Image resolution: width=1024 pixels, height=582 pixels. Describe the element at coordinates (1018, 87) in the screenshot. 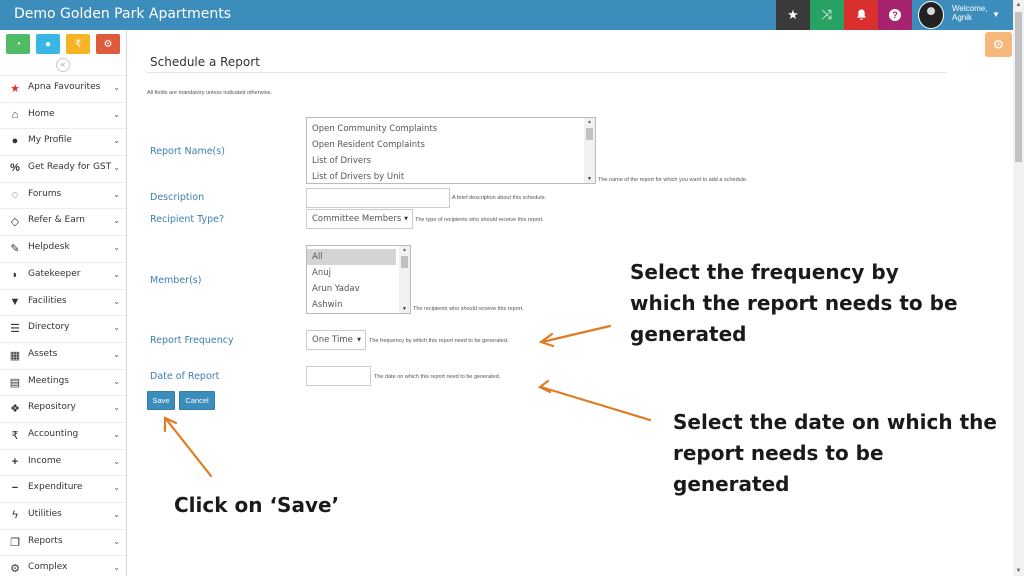

I see `scroll-thumb` at that location.